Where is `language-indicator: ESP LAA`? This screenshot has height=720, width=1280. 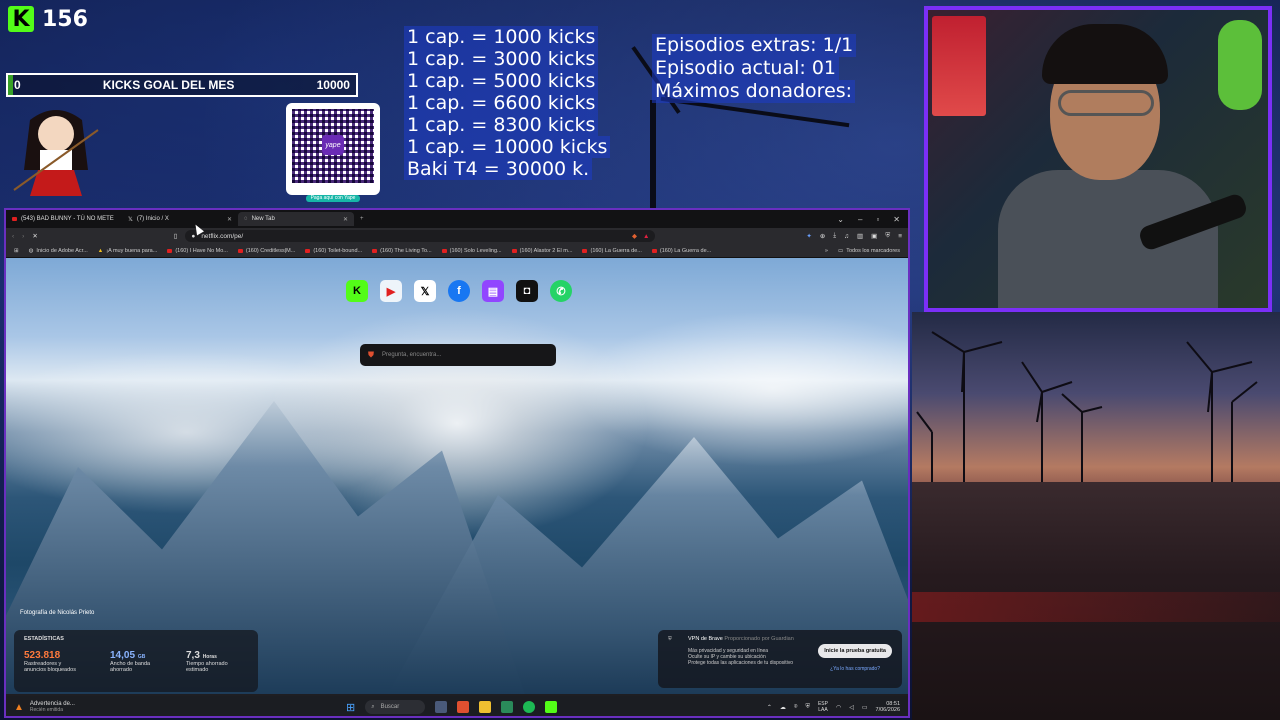 language-indicator: ESP LAA is located at coordinates (823, 707).